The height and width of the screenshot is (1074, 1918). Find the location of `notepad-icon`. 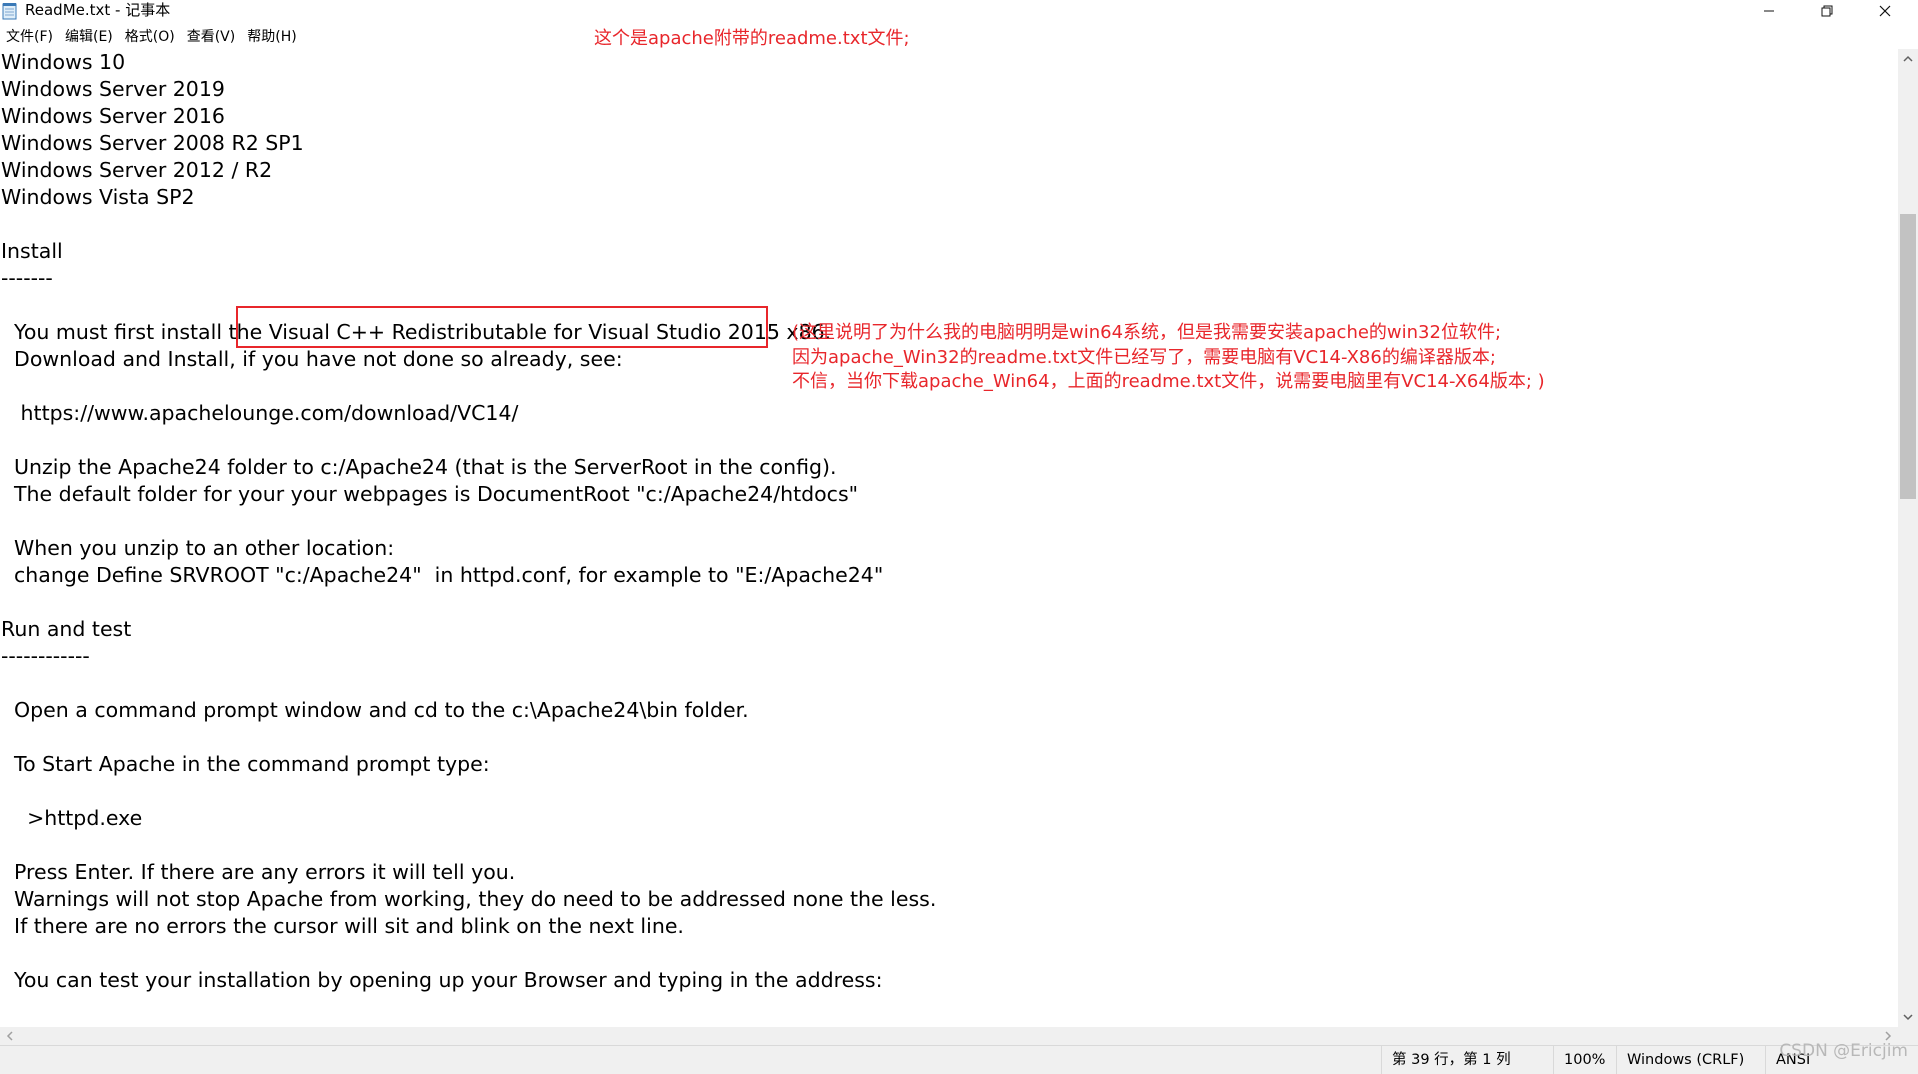

notepad-icon is located at coordinates (10, 11).